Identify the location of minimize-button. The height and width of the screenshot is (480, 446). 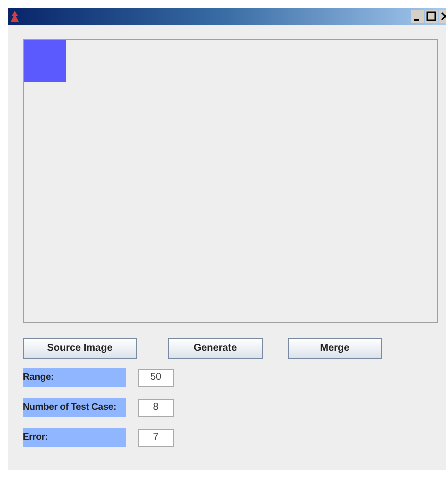
(417, 16).